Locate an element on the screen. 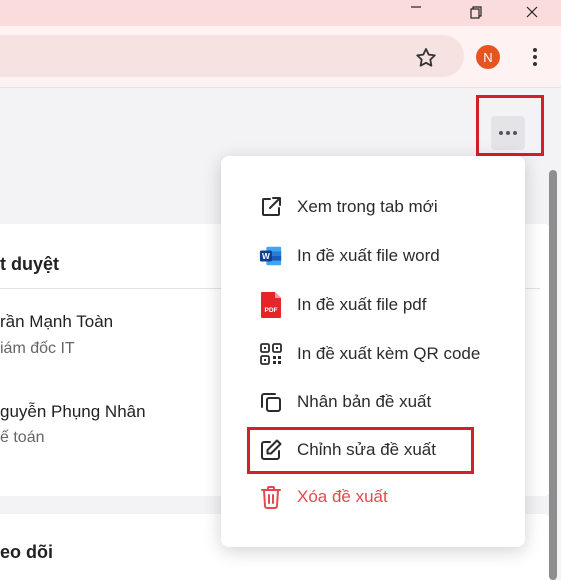 This screenshot has width=561, height=580. menu-item-print-pdf: PDF In đề xuất file pdf is located at coordinates (342, 305).